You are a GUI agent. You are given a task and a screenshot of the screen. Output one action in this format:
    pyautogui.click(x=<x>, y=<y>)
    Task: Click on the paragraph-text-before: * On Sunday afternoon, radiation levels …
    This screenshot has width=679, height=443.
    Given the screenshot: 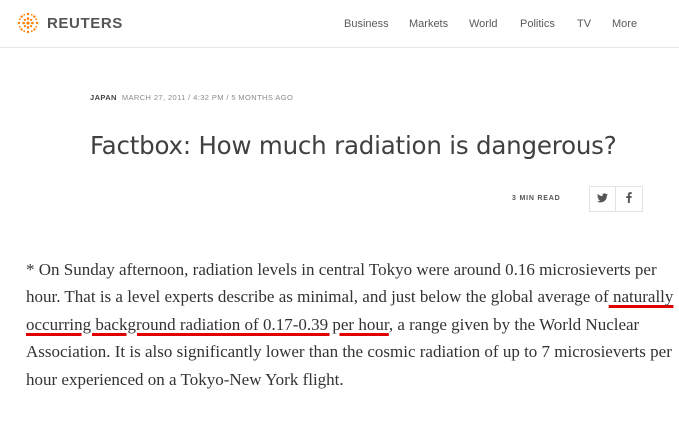 What is the action you would take?
    pyautogui.click(x=341, y=283)
    